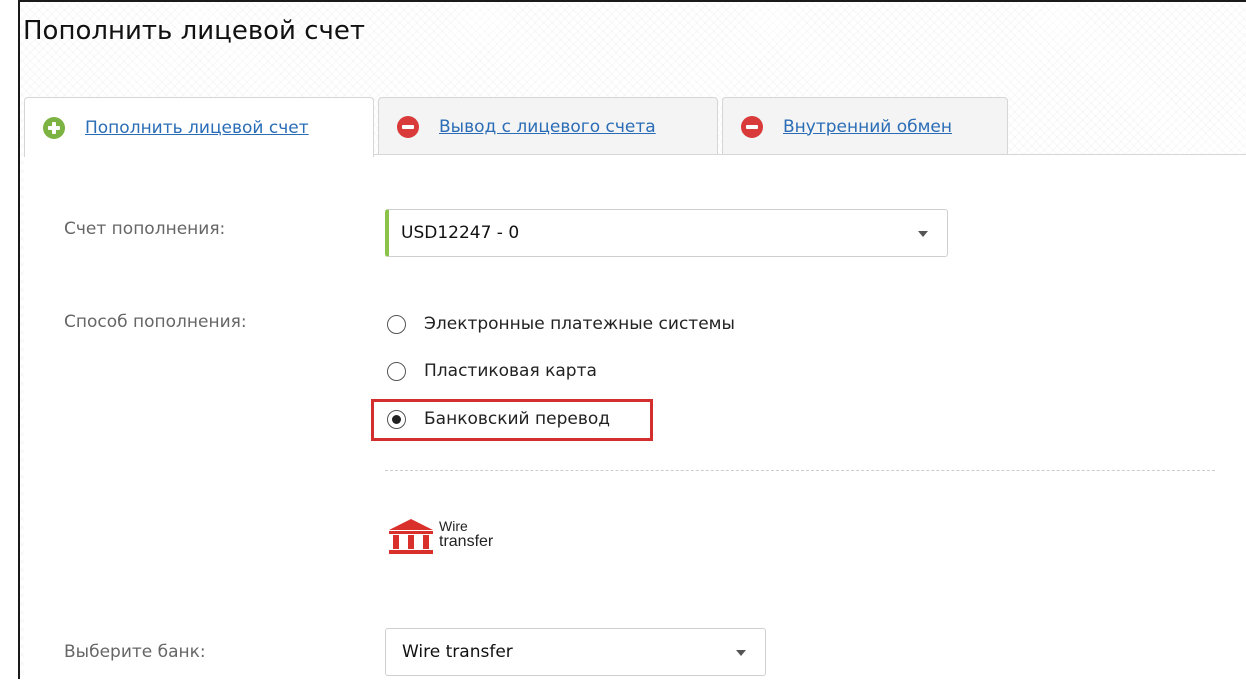 Image resolution: width=1246 pixels, height=681 pixels. Describe the element at coordinates (155, 322) in the screenshot. I see `method-label: Способ пополнения:` at that location.